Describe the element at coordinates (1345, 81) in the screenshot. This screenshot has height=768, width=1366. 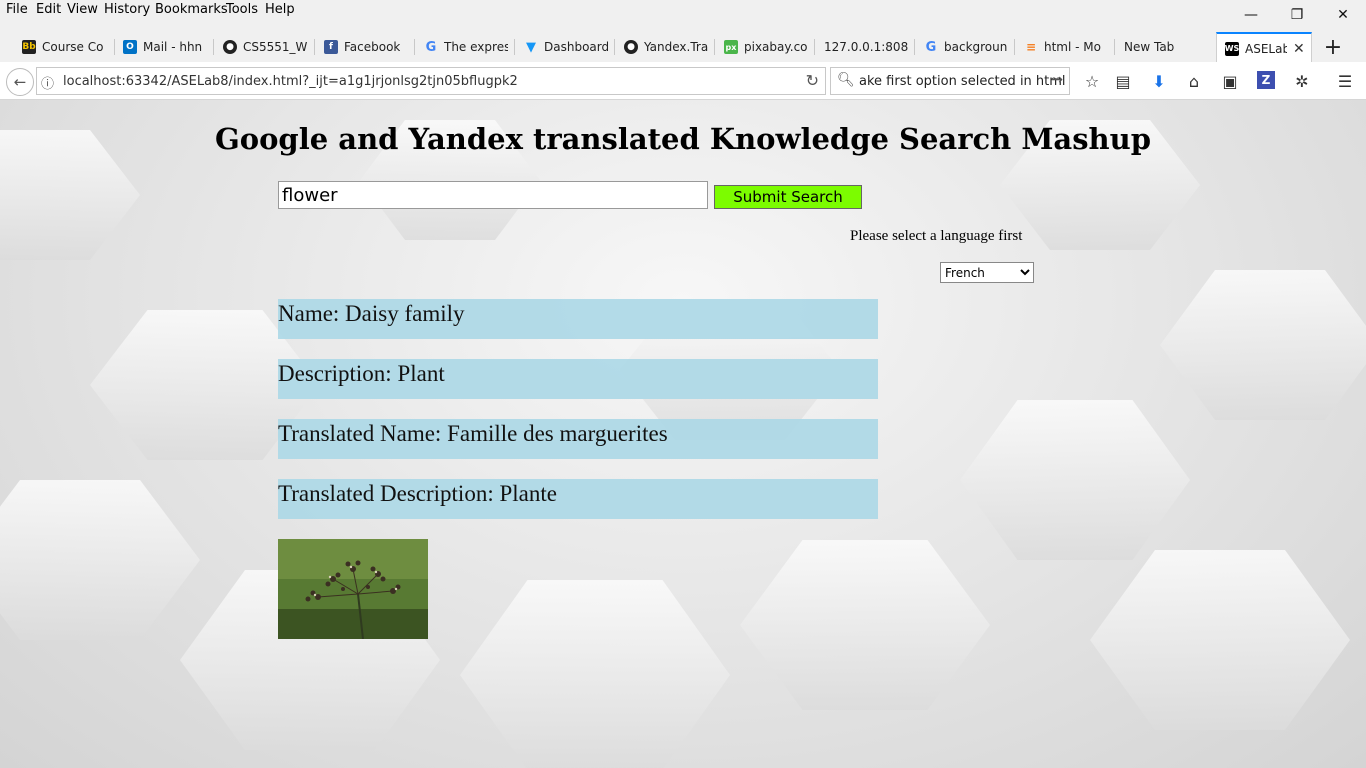
I see `hamburger-menu-icon: ☰` at that location.